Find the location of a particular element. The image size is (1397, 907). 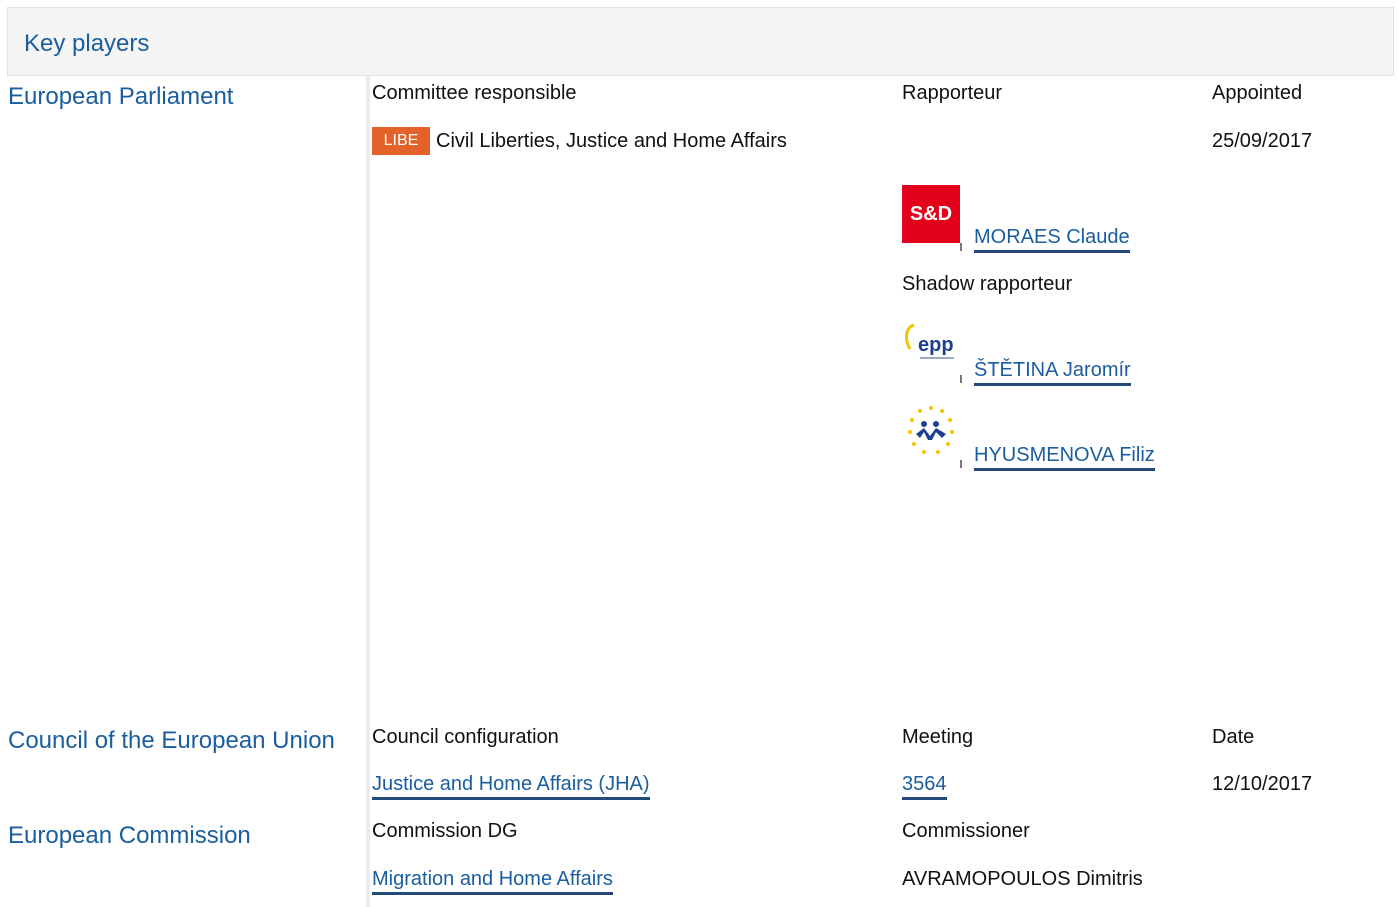

appointed-date: 25/09/2017 is located at coordinates (1262, 141).